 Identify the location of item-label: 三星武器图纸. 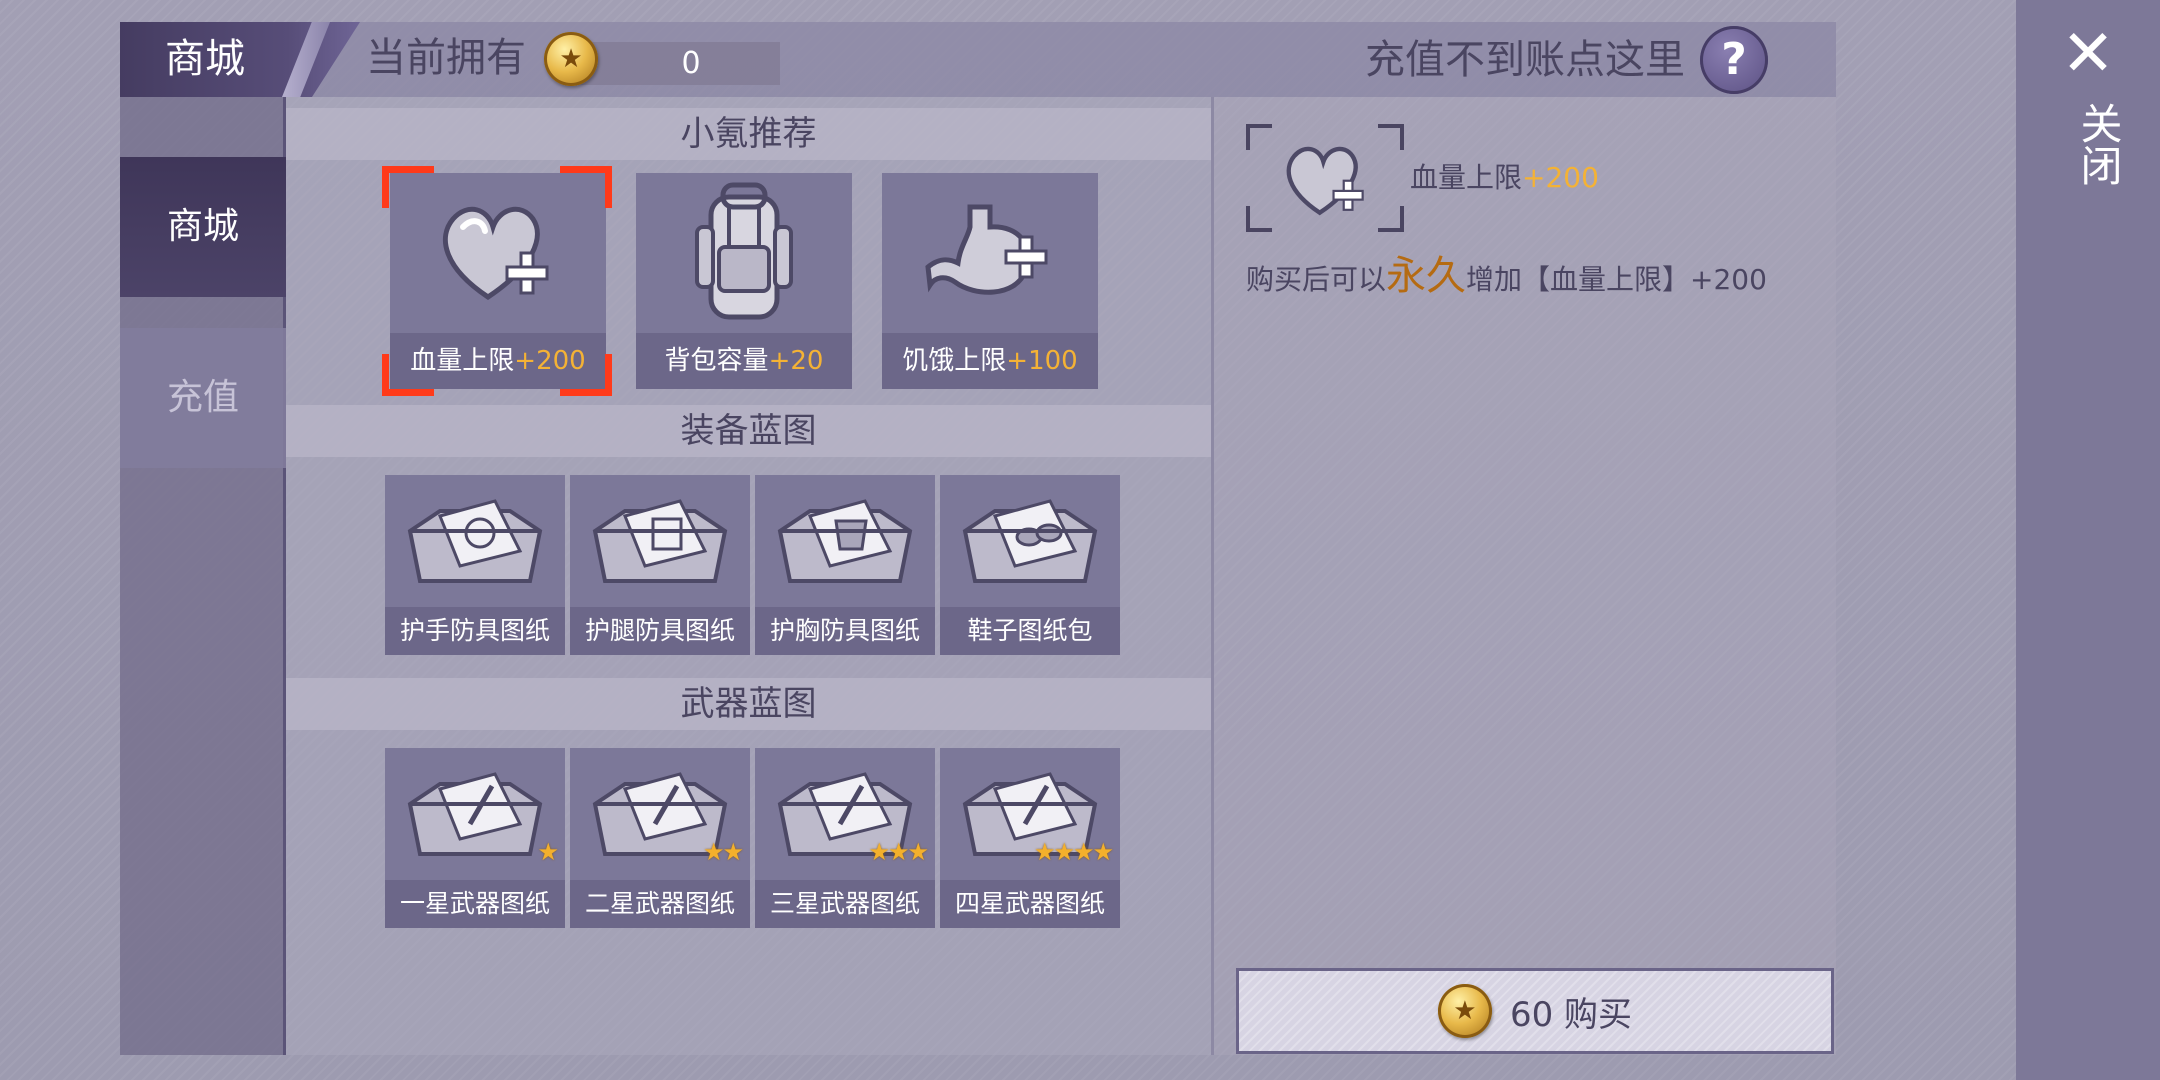
(845, 904).